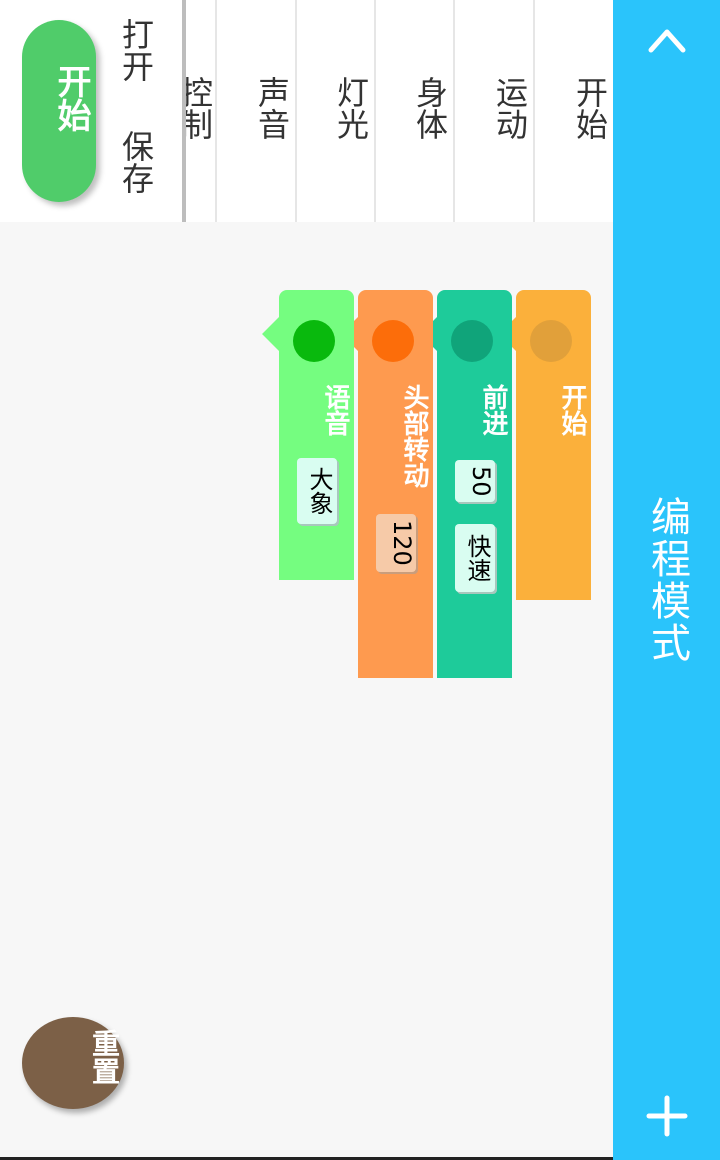 The width and height of the screenshot is (720, 1160). Describe the element at coordinates (136, 162) in the screenshot. I see `save-label: 保存` at that location.